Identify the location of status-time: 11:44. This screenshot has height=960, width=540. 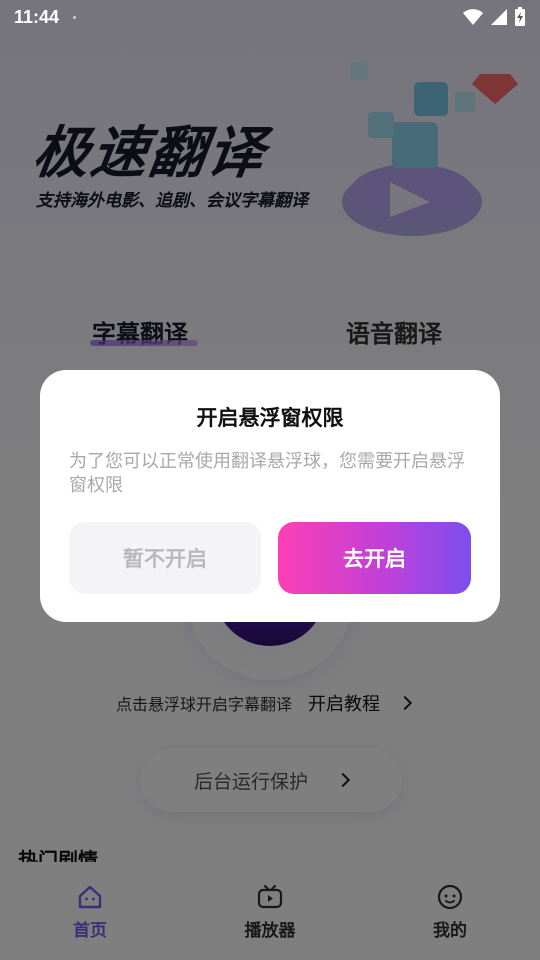
(37, 16).